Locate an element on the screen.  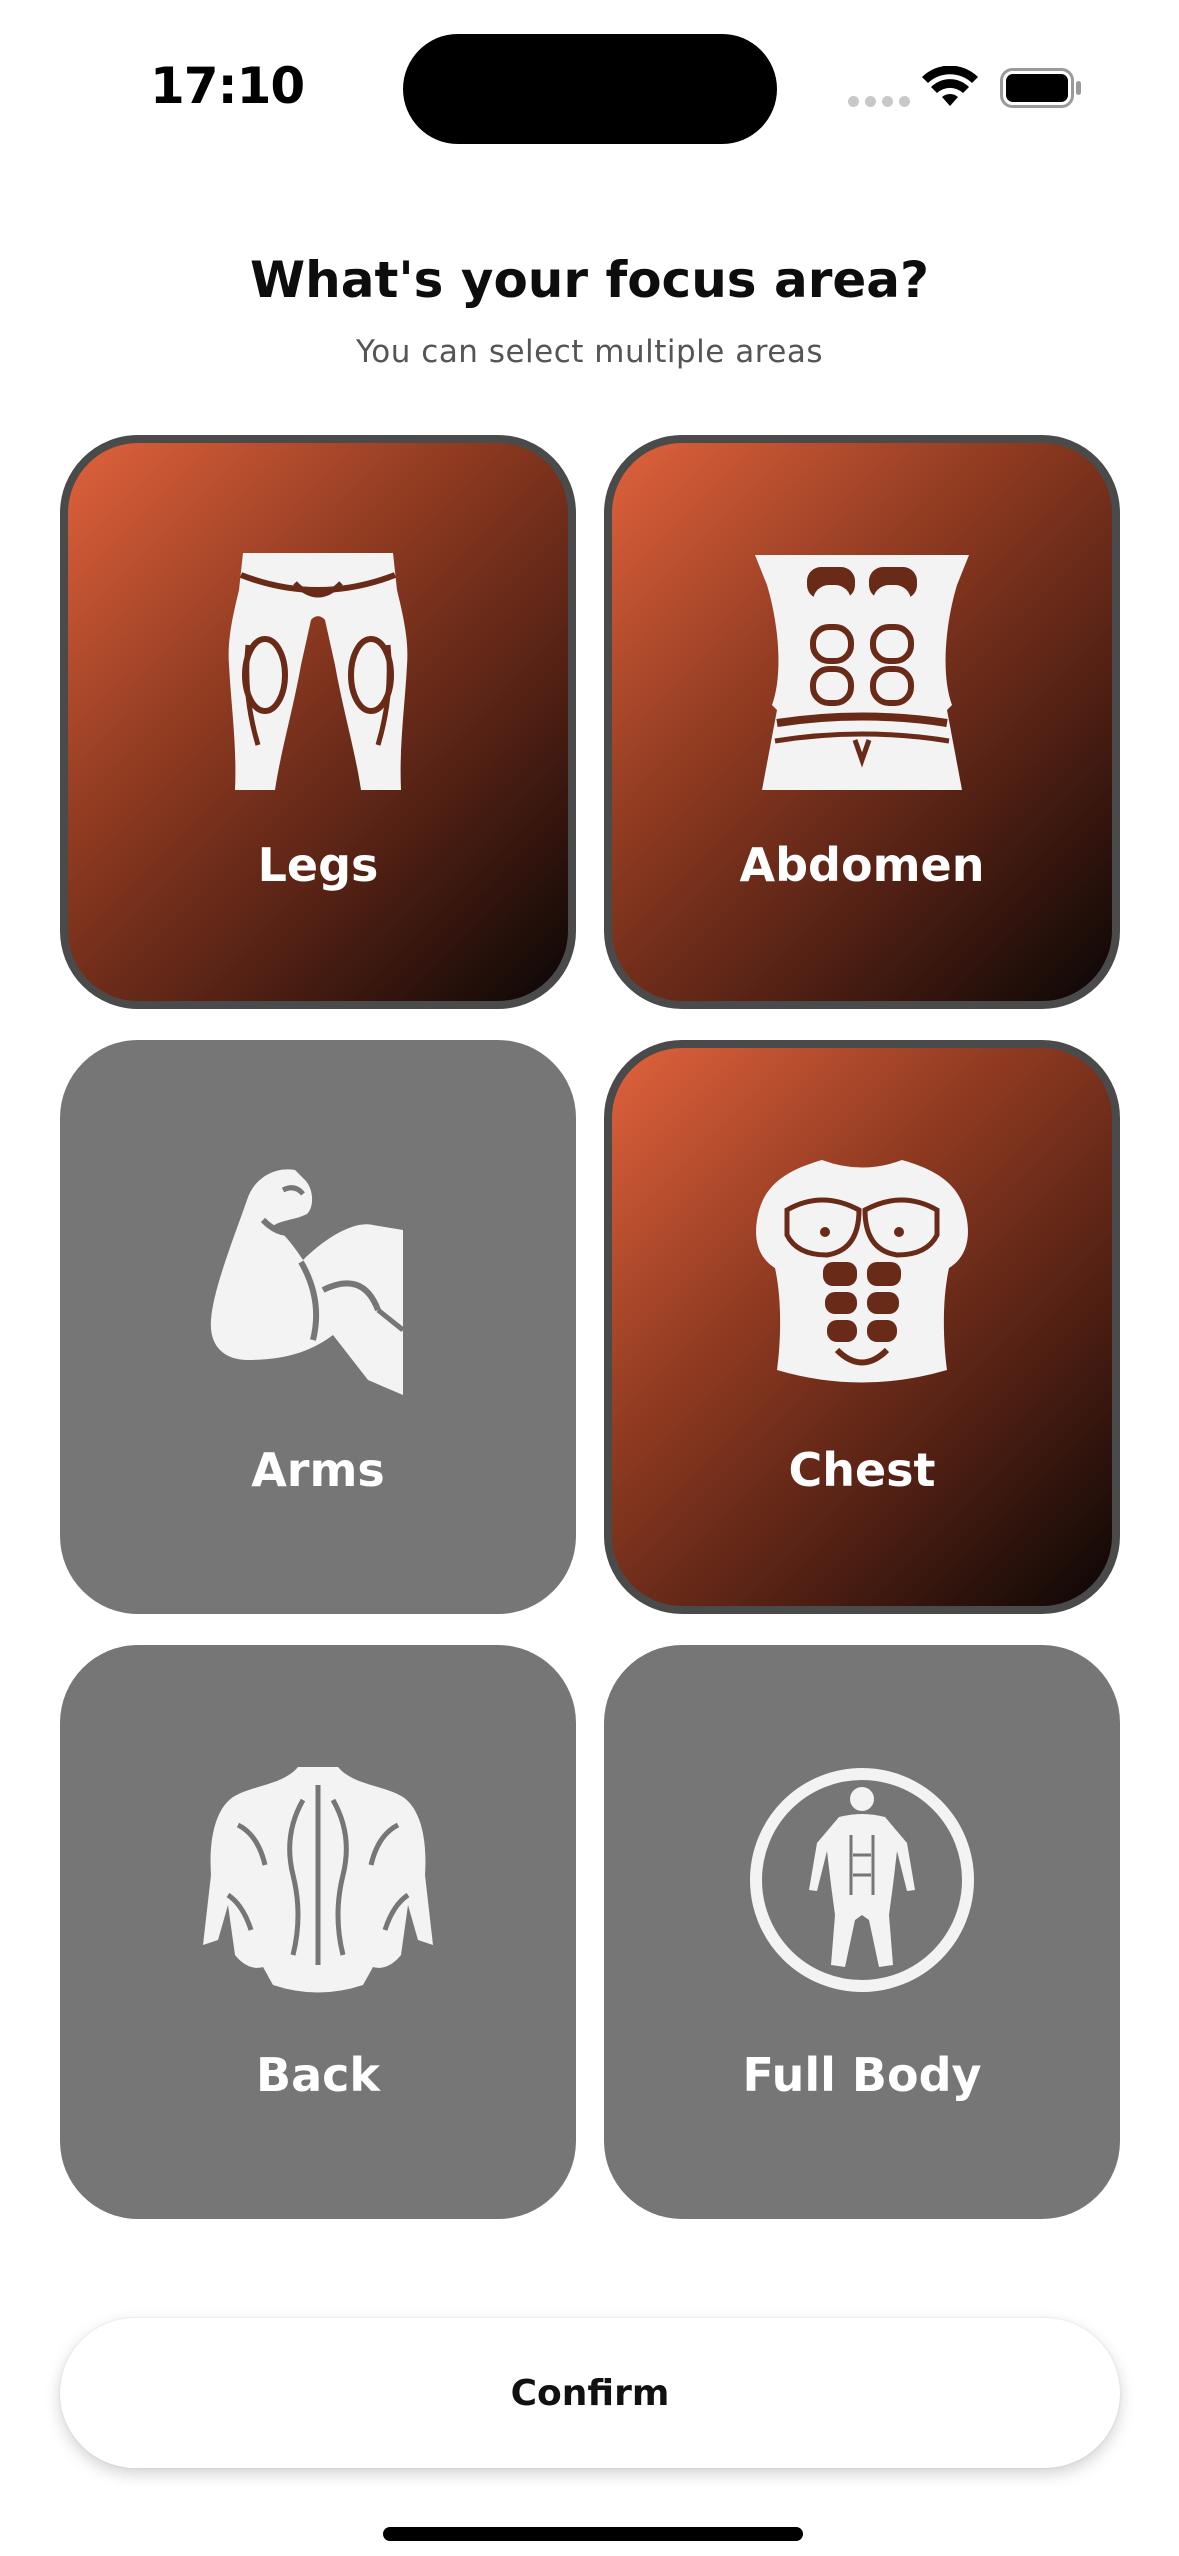
focus-card-label: Chest is located at coordinates (862, 1470).